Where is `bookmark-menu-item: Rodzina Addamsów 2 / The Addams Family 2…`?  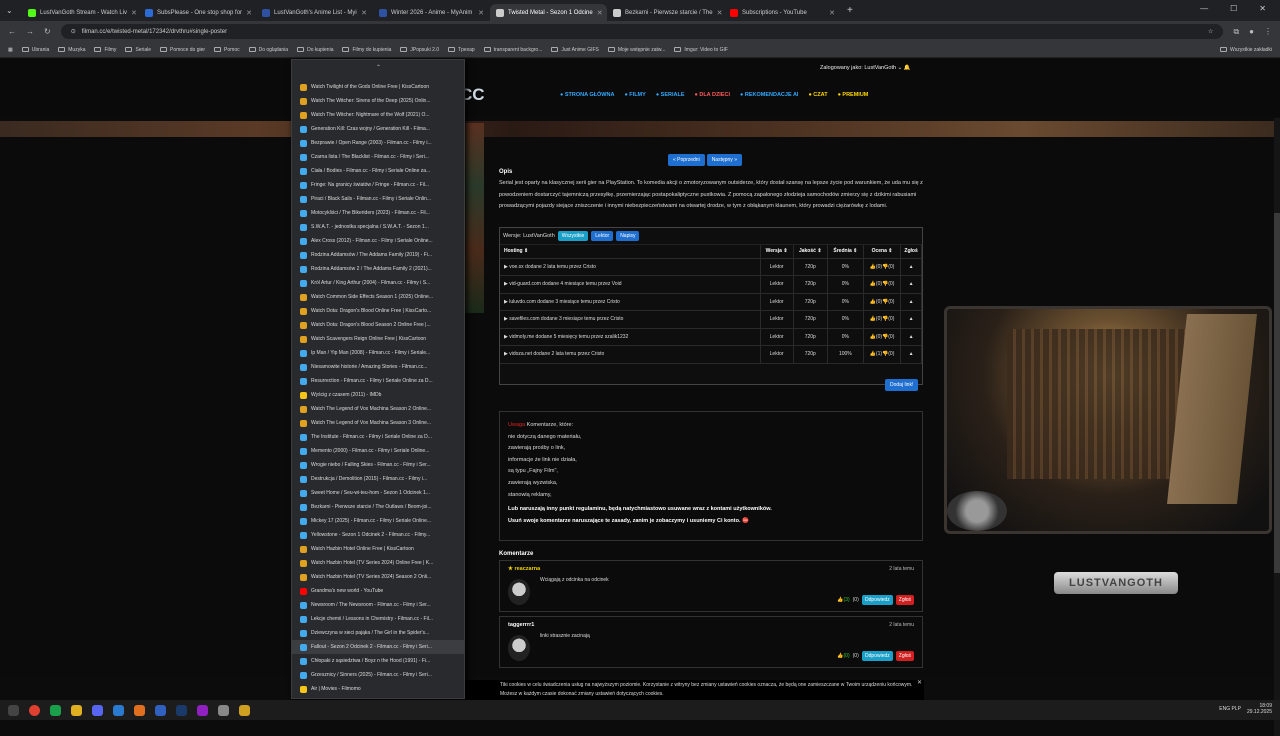 bookmark-menu-item: Rodzina Addamsów 2 / The Addams Family 2… is located at coordinates (378, 269).